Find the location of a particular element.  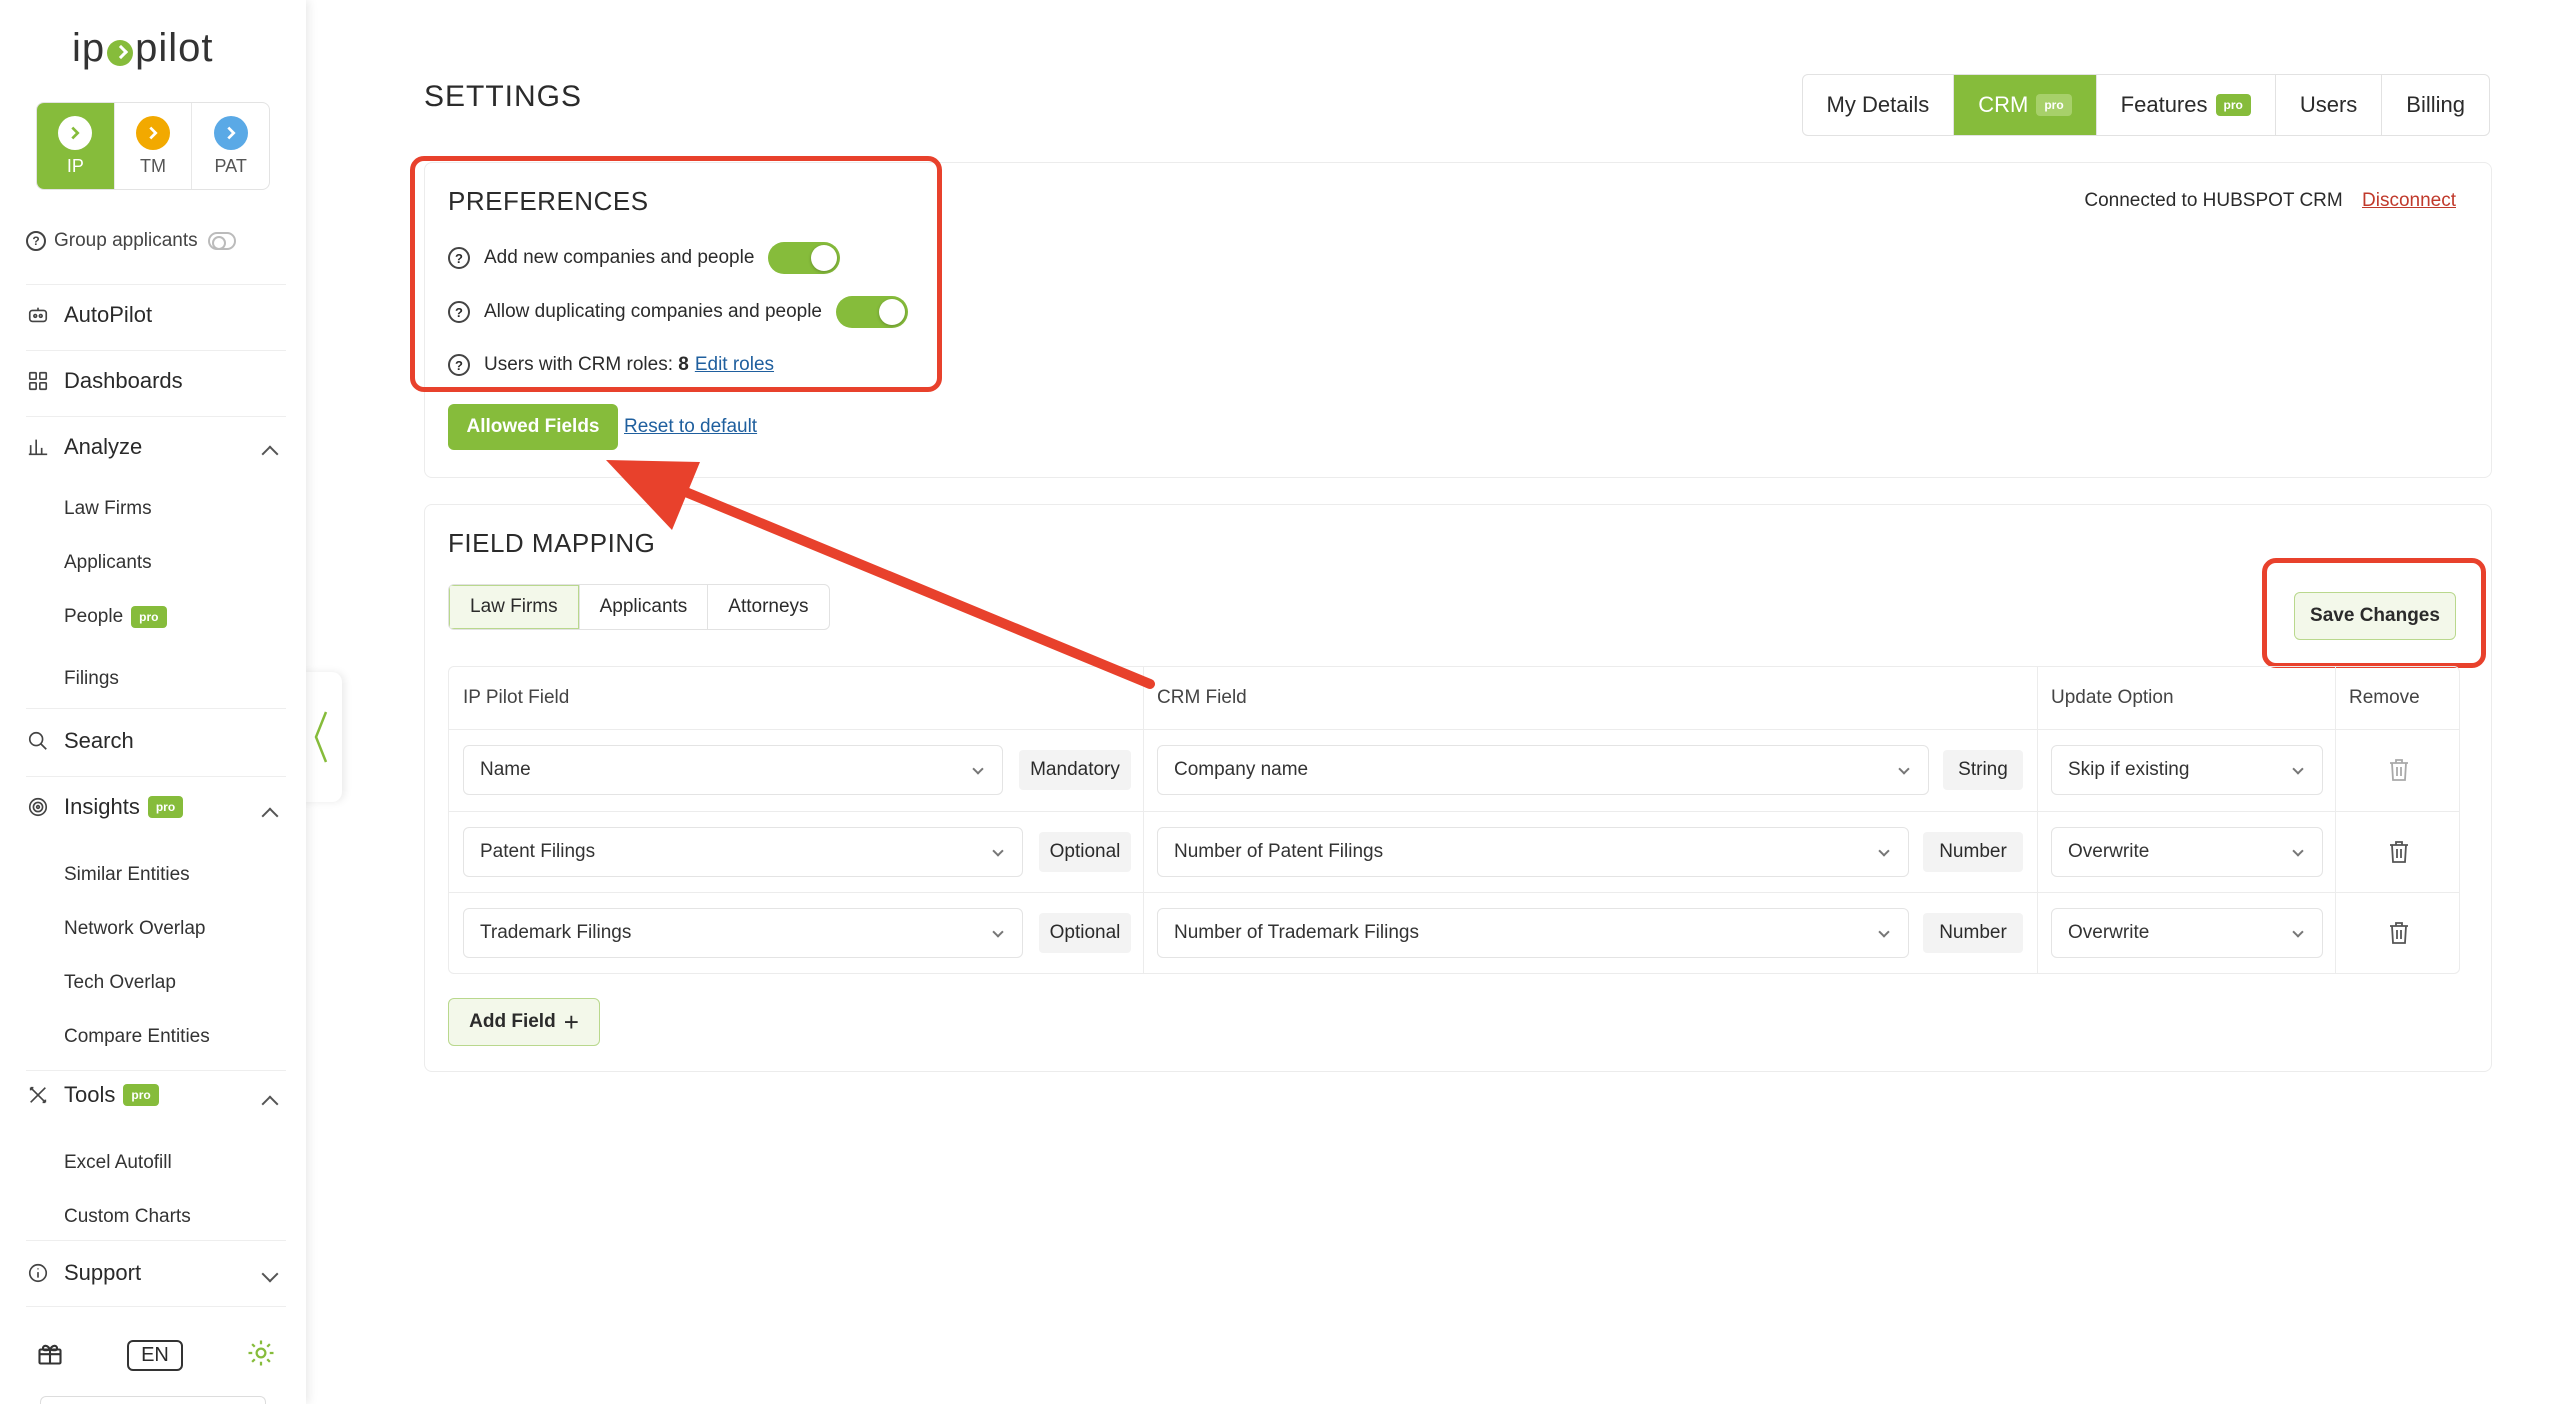

sidebar-item-search: Search is located at coordinates (80, 741).